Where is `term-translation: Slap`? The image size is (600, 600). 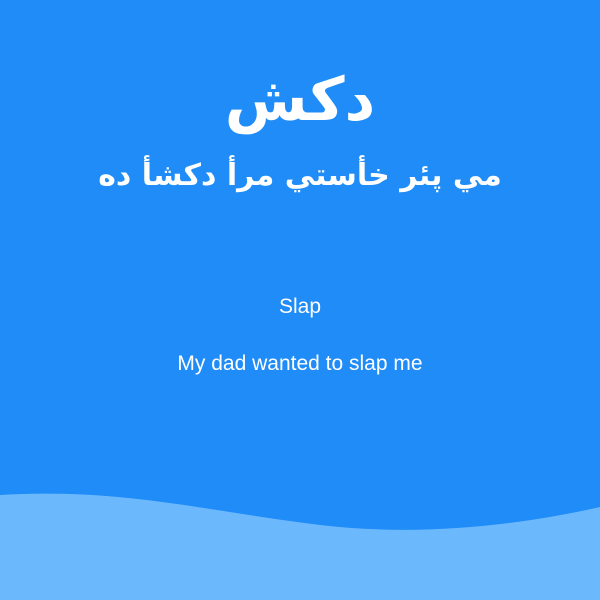
term-translation: Slap is located at coordinates (300, 306).